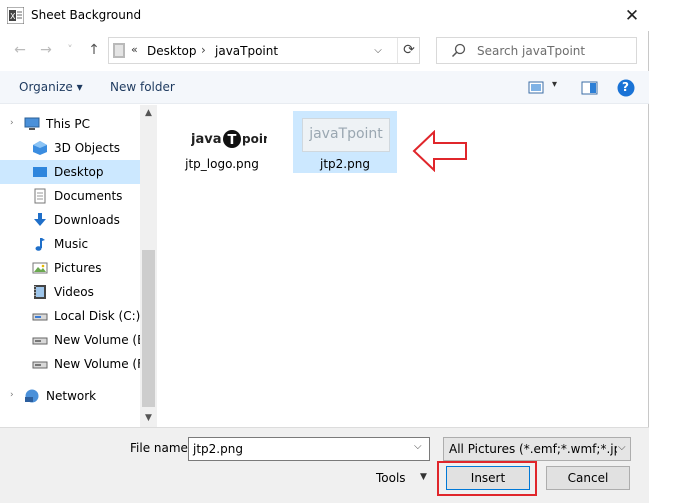 The height and width of the screenshot is (503, 687). What do you see at coordinates (172, 51) in the screenshot?
I see `breadcrumb-desktop: Desktop` at bounding box center [172, 51].